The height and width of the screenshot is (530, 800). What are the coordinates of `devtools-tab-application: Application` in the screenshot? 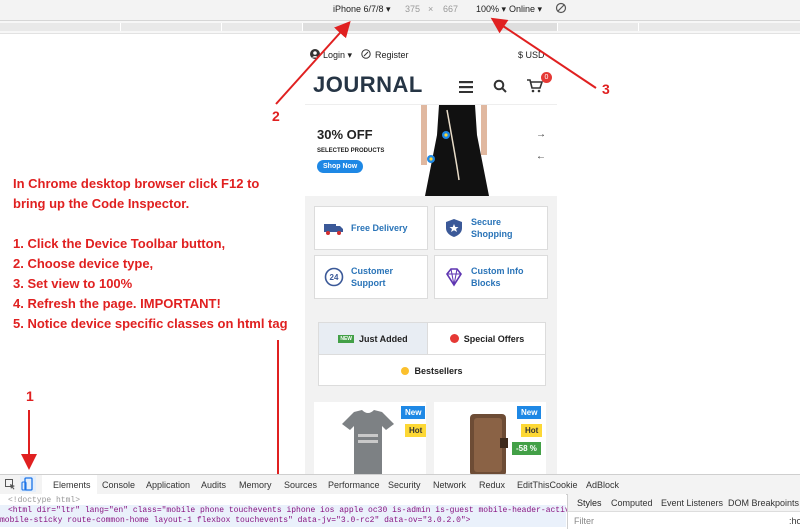 It's located at (168, 485).